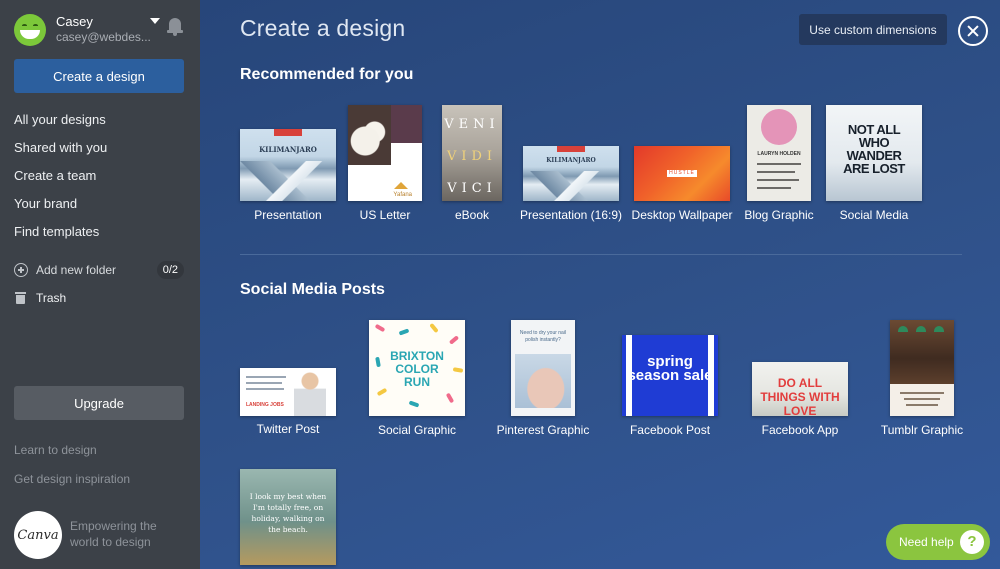  Describe the element at coordinates (56, 231) in the screenshot. I see `nav-find-templates: Find templates` at that location.